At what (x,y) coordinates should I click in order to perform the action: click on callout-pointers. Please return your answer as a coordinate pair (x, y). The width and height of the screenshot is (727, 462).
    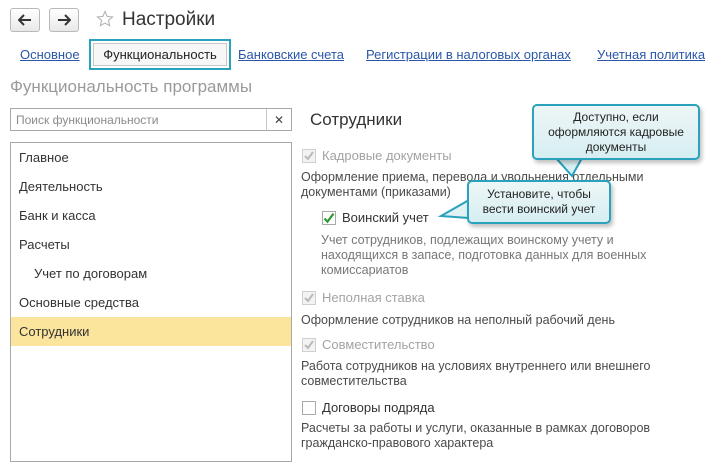
    Looking at the image, I should click on (510, 188).